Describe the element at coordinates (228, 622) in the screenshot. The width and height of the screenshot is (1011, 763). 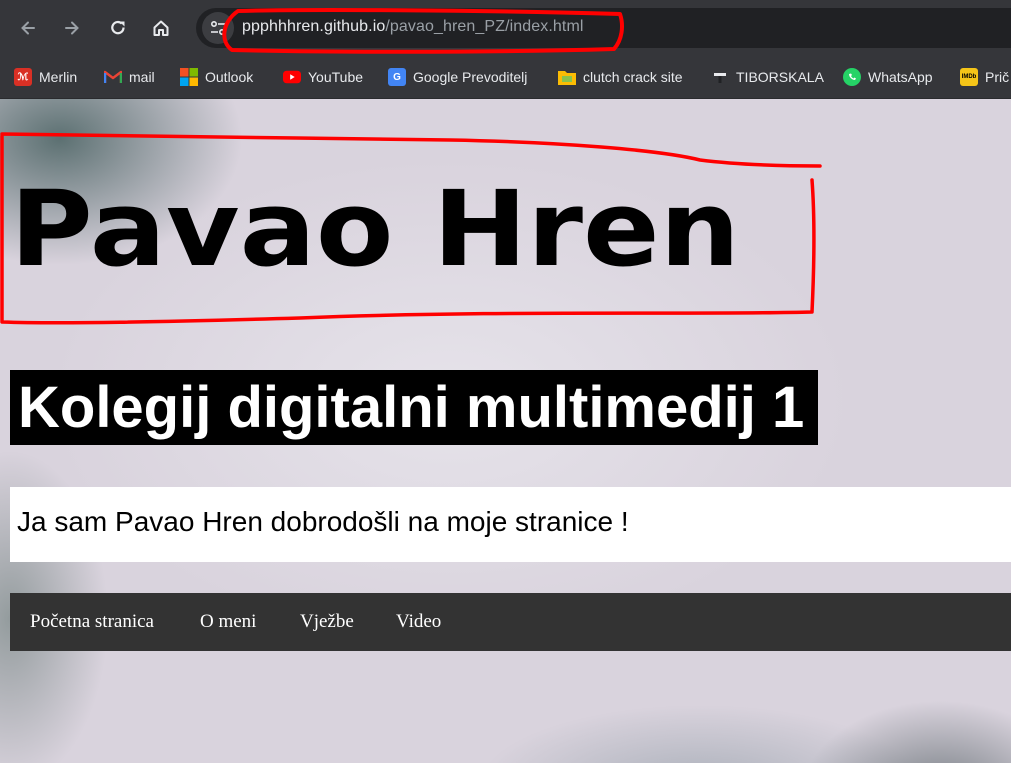
I see `nav-link-o-meni: O meni` at that location.